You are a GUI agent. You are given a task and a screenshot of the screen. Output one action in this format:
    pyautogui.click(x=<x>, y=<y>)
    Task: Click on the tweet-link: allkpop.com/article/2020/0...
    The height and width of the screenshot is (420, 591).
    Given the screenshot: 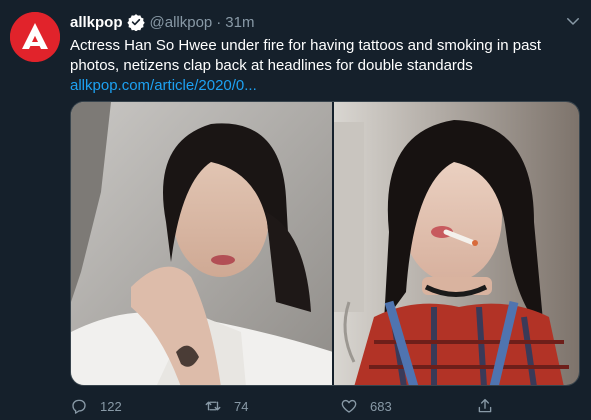 What is the action you would take?
    pyautogui.click(x=163, y=86)
    